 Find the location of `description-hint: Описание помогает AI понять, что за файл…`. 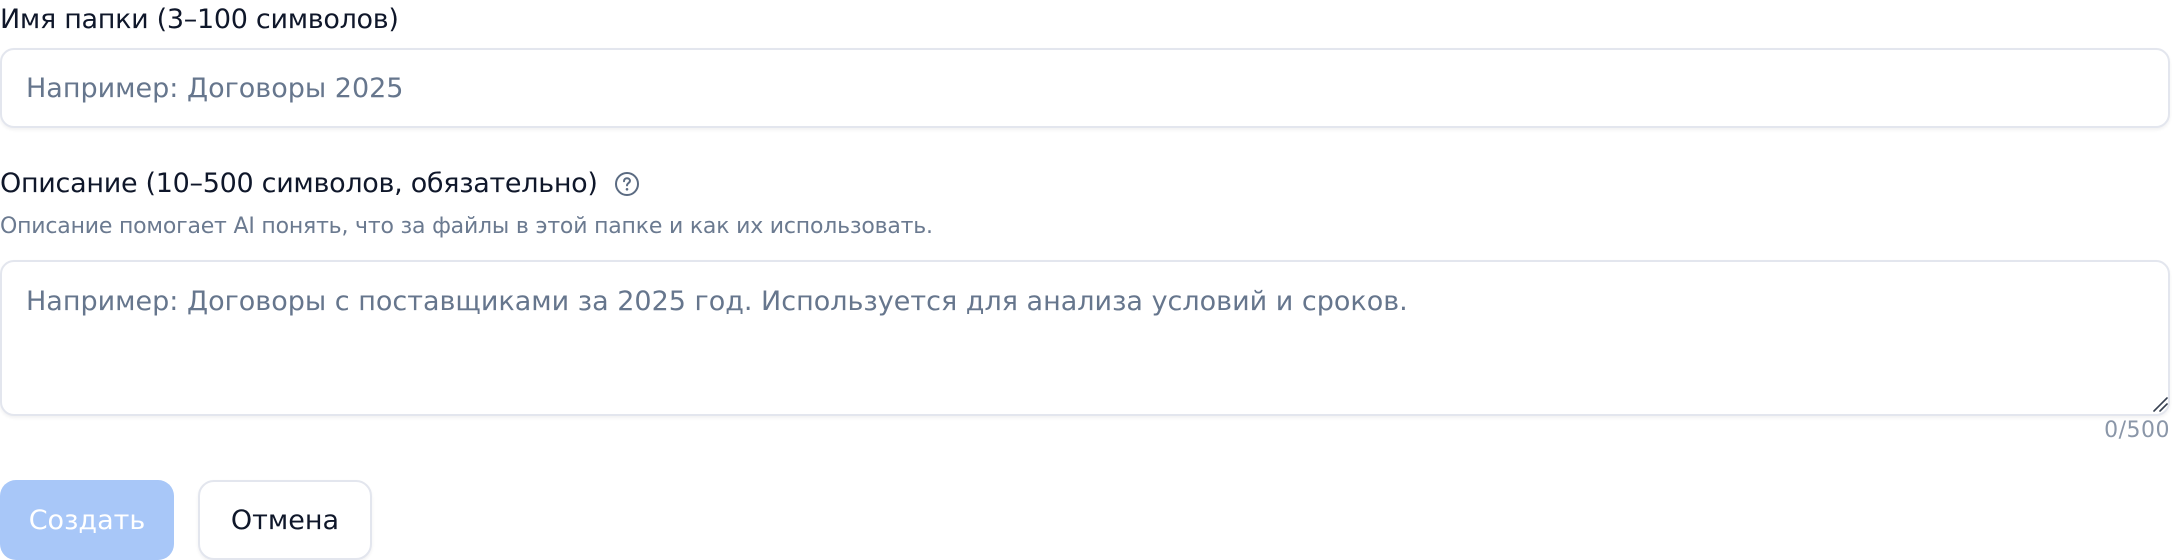

description-hint: Описание помогает AI понять, что за файл… is located at coordinates (466, 226).